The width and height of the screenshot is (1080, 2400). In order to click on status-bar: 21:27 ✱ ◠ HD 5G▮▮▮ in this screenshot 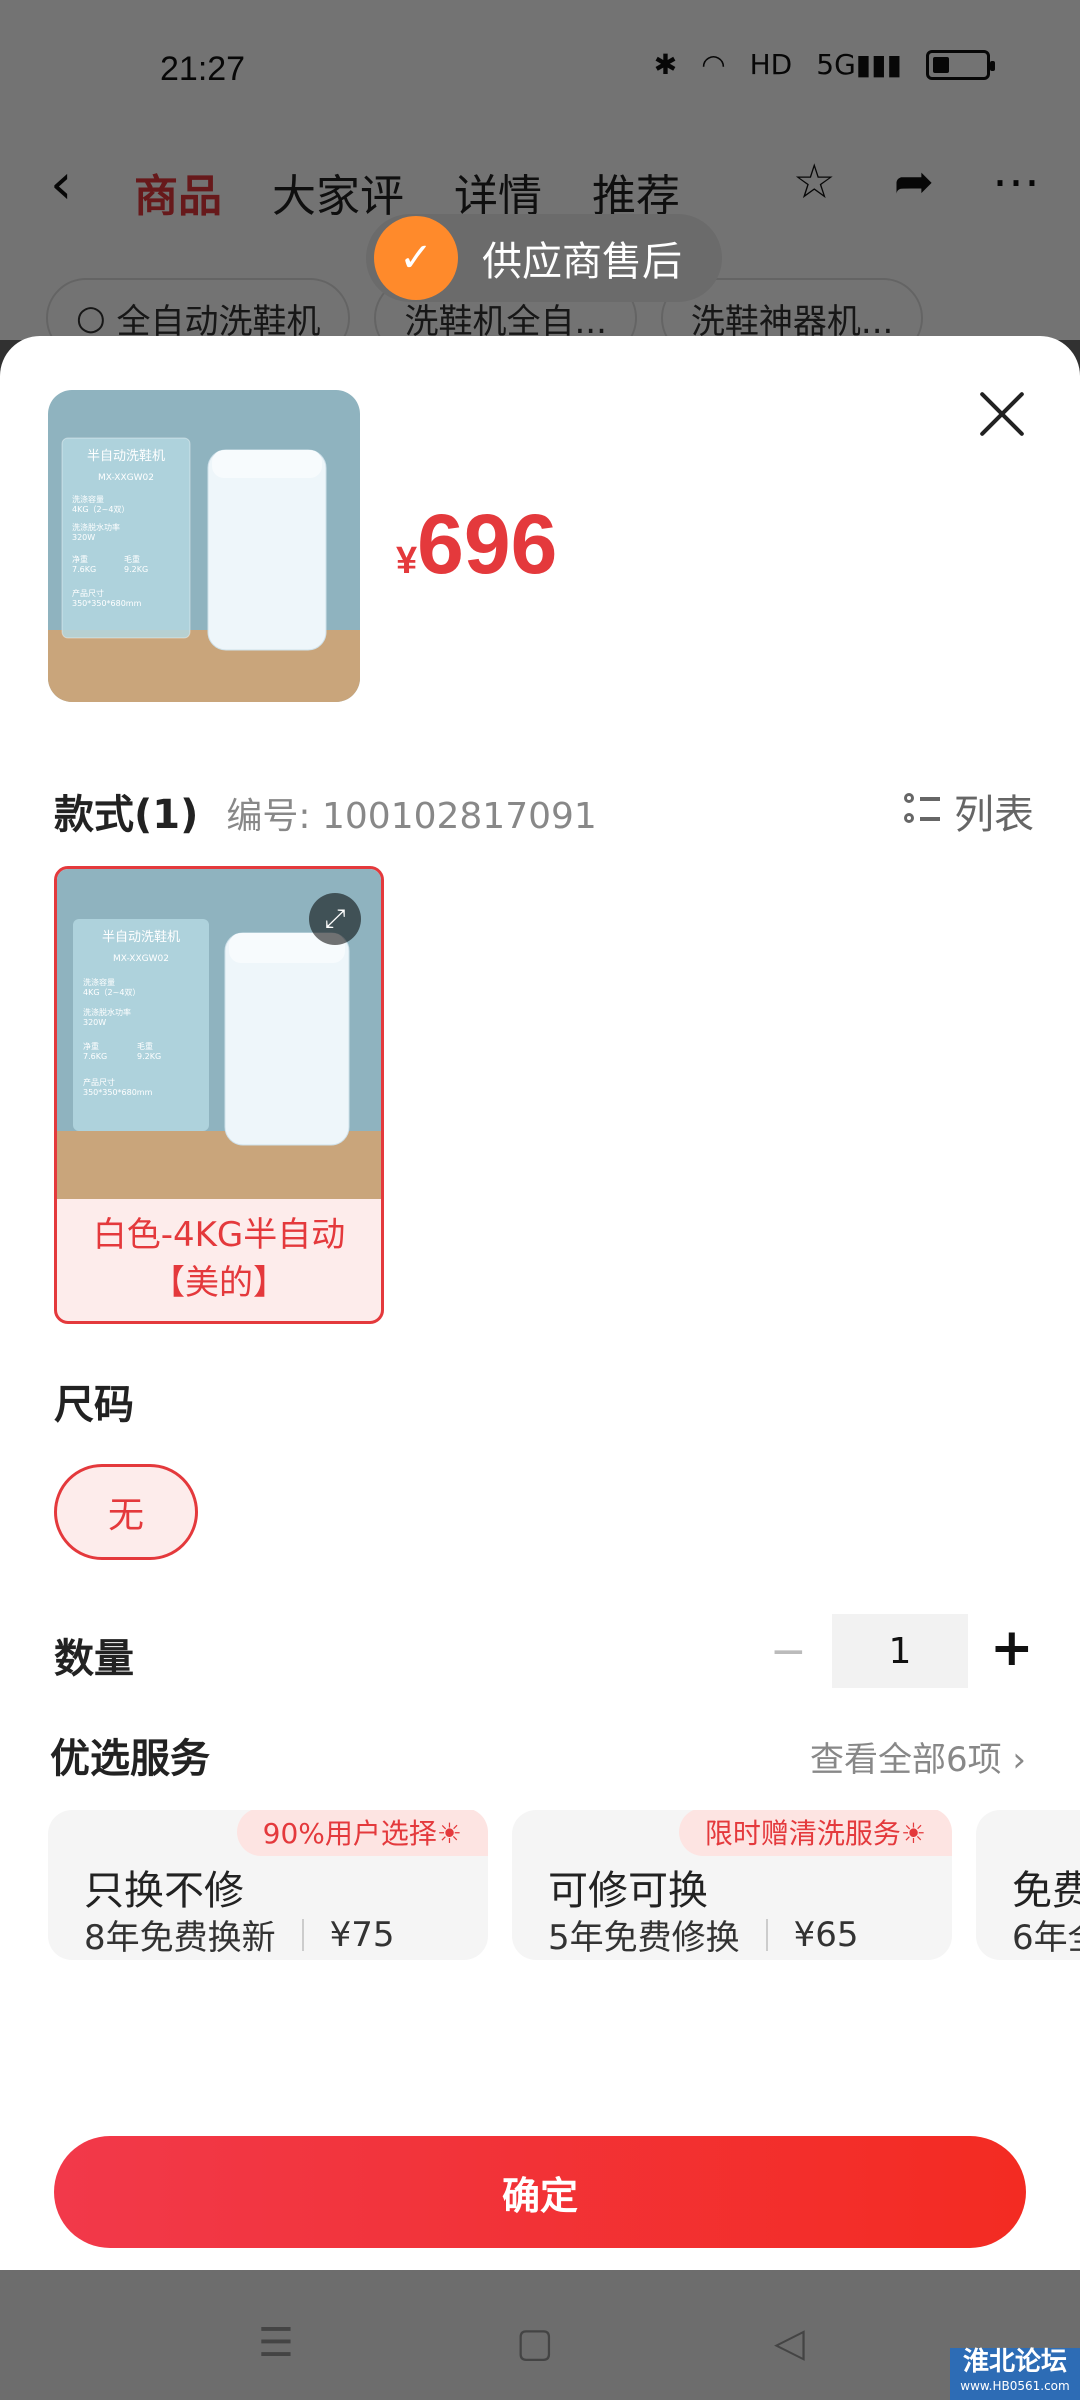, I will do `click(540, 70)`.